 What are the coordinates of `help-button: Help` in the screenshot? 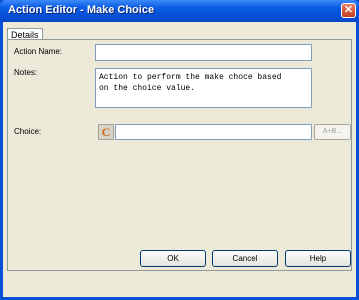 It's located at (318, 258).